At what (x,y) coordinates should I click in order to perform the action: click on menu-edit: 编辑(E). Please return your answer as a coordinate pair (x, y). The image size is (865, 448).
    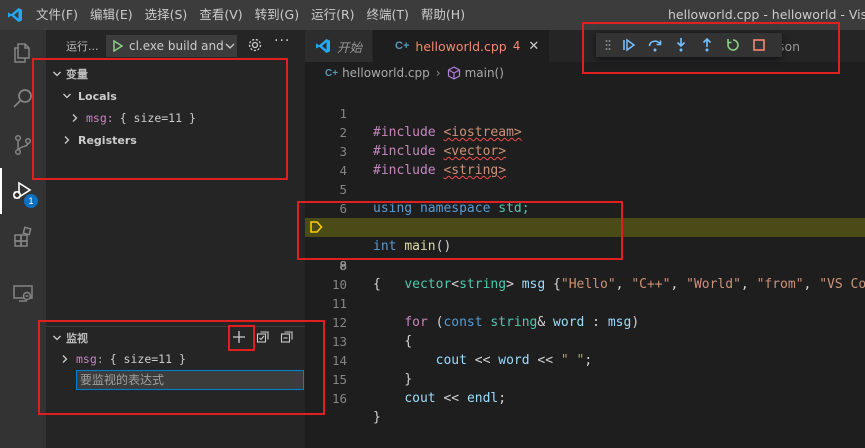
    Looking at the image, I should click on (111, 15).